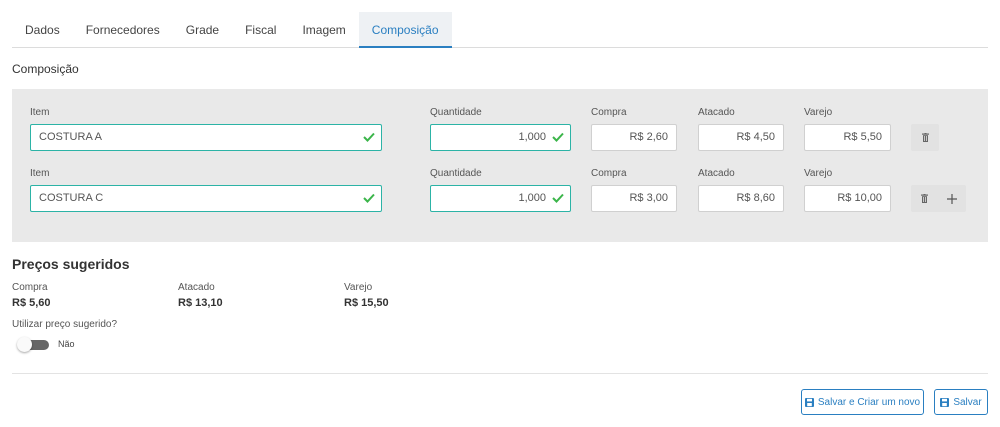 The height and width of the screenshot is (427, 1000). I want to click on tab-fiscal: Fiscal, so click(260, 30).